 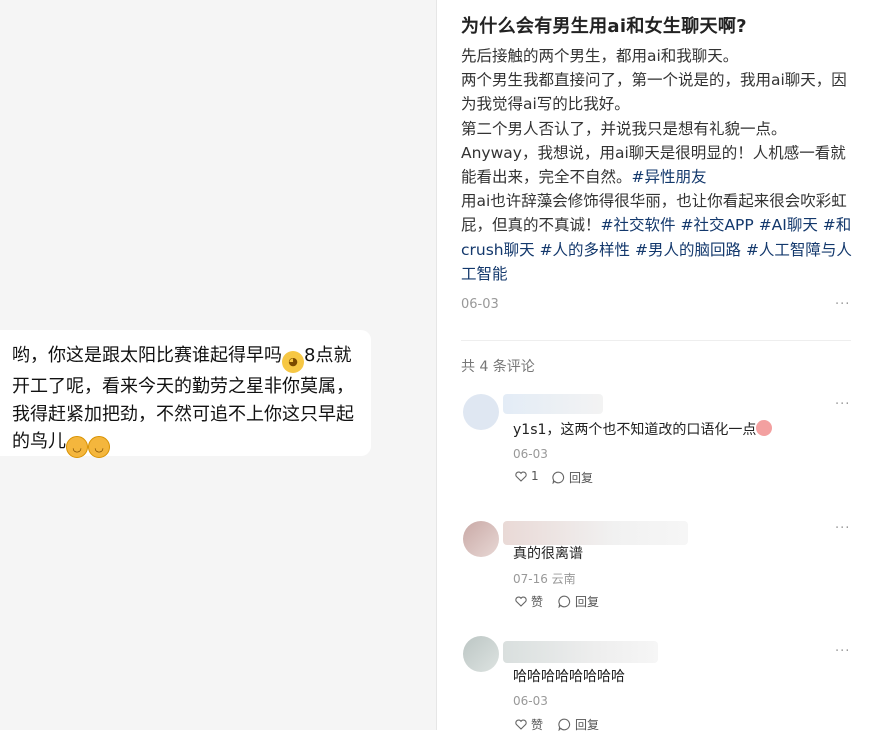 What do you see at coordinates (764, 428) in the screenshot?
I see `crying-sticker-icon` at bounding box center [764, 428].